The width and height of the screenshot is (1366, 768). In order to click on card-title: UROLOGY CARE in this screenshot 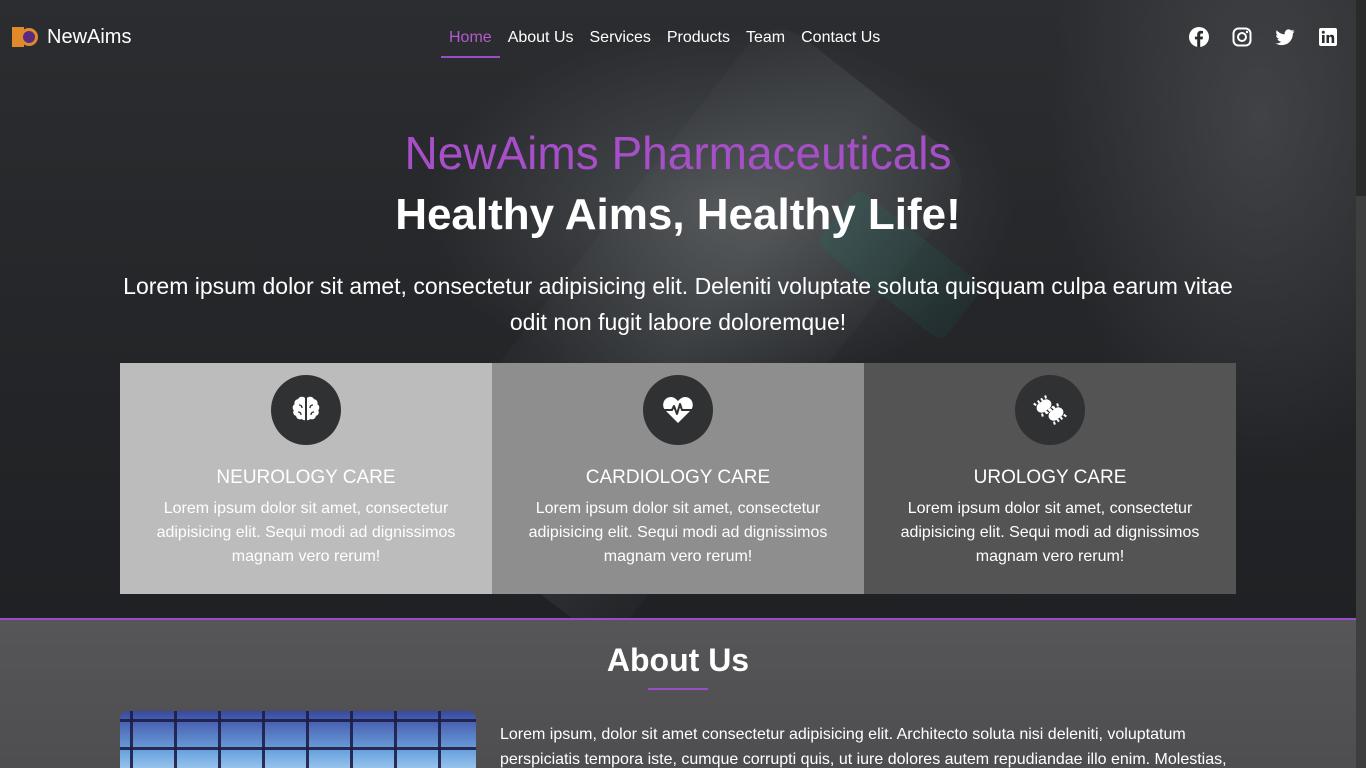, I will do `click(1050, 477)`.